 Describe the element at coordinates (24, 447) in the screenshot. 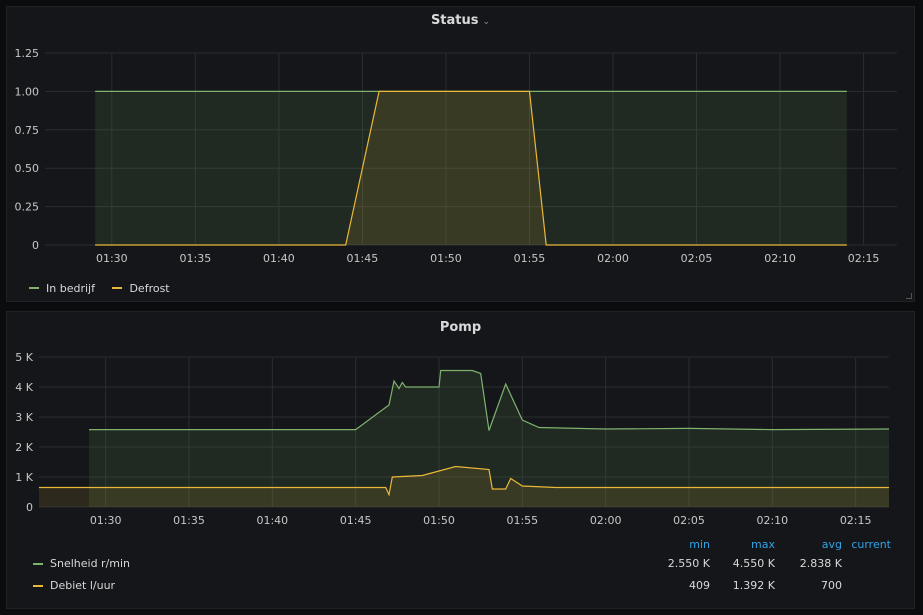

I see `y-tick-label: 2 K` at that location.